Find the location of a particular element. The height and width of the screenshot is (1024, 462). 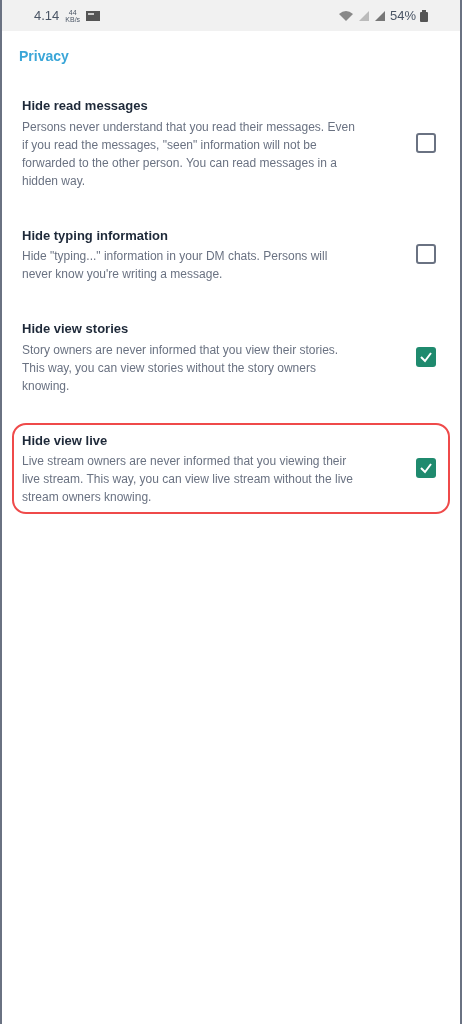

check-icon is located at coordinates (426, 468).